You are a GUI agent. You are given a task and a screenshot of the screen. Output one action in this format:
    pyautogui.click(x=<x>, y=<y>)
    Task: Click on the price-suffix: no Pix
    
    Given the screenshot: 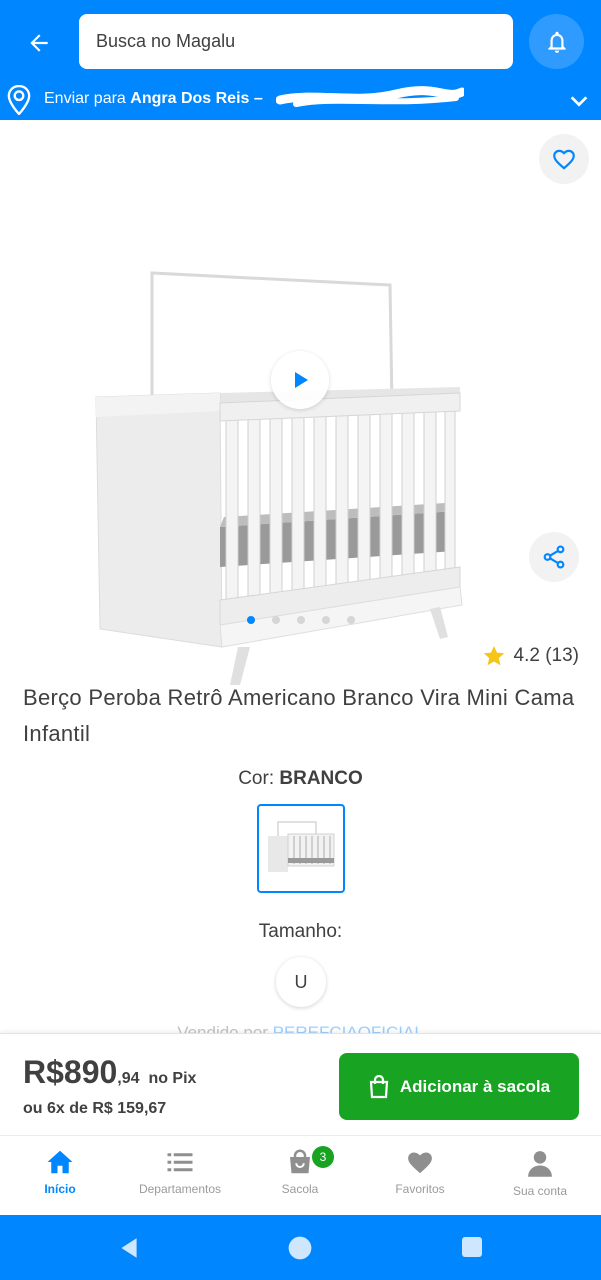 What is the action you would take?
    pyautogui.click(x=172, y=1078)
    